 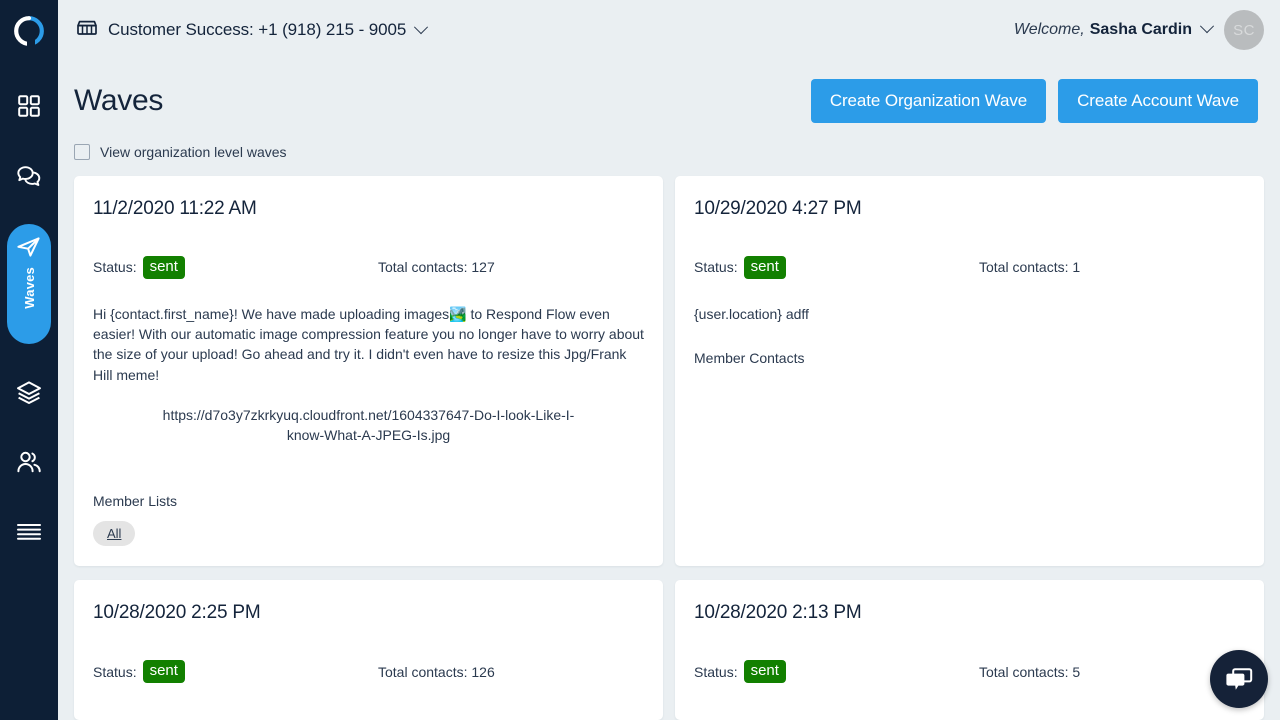 I want to click on user-name-label: Sasha Cardin, so click(x=1140, y=29).